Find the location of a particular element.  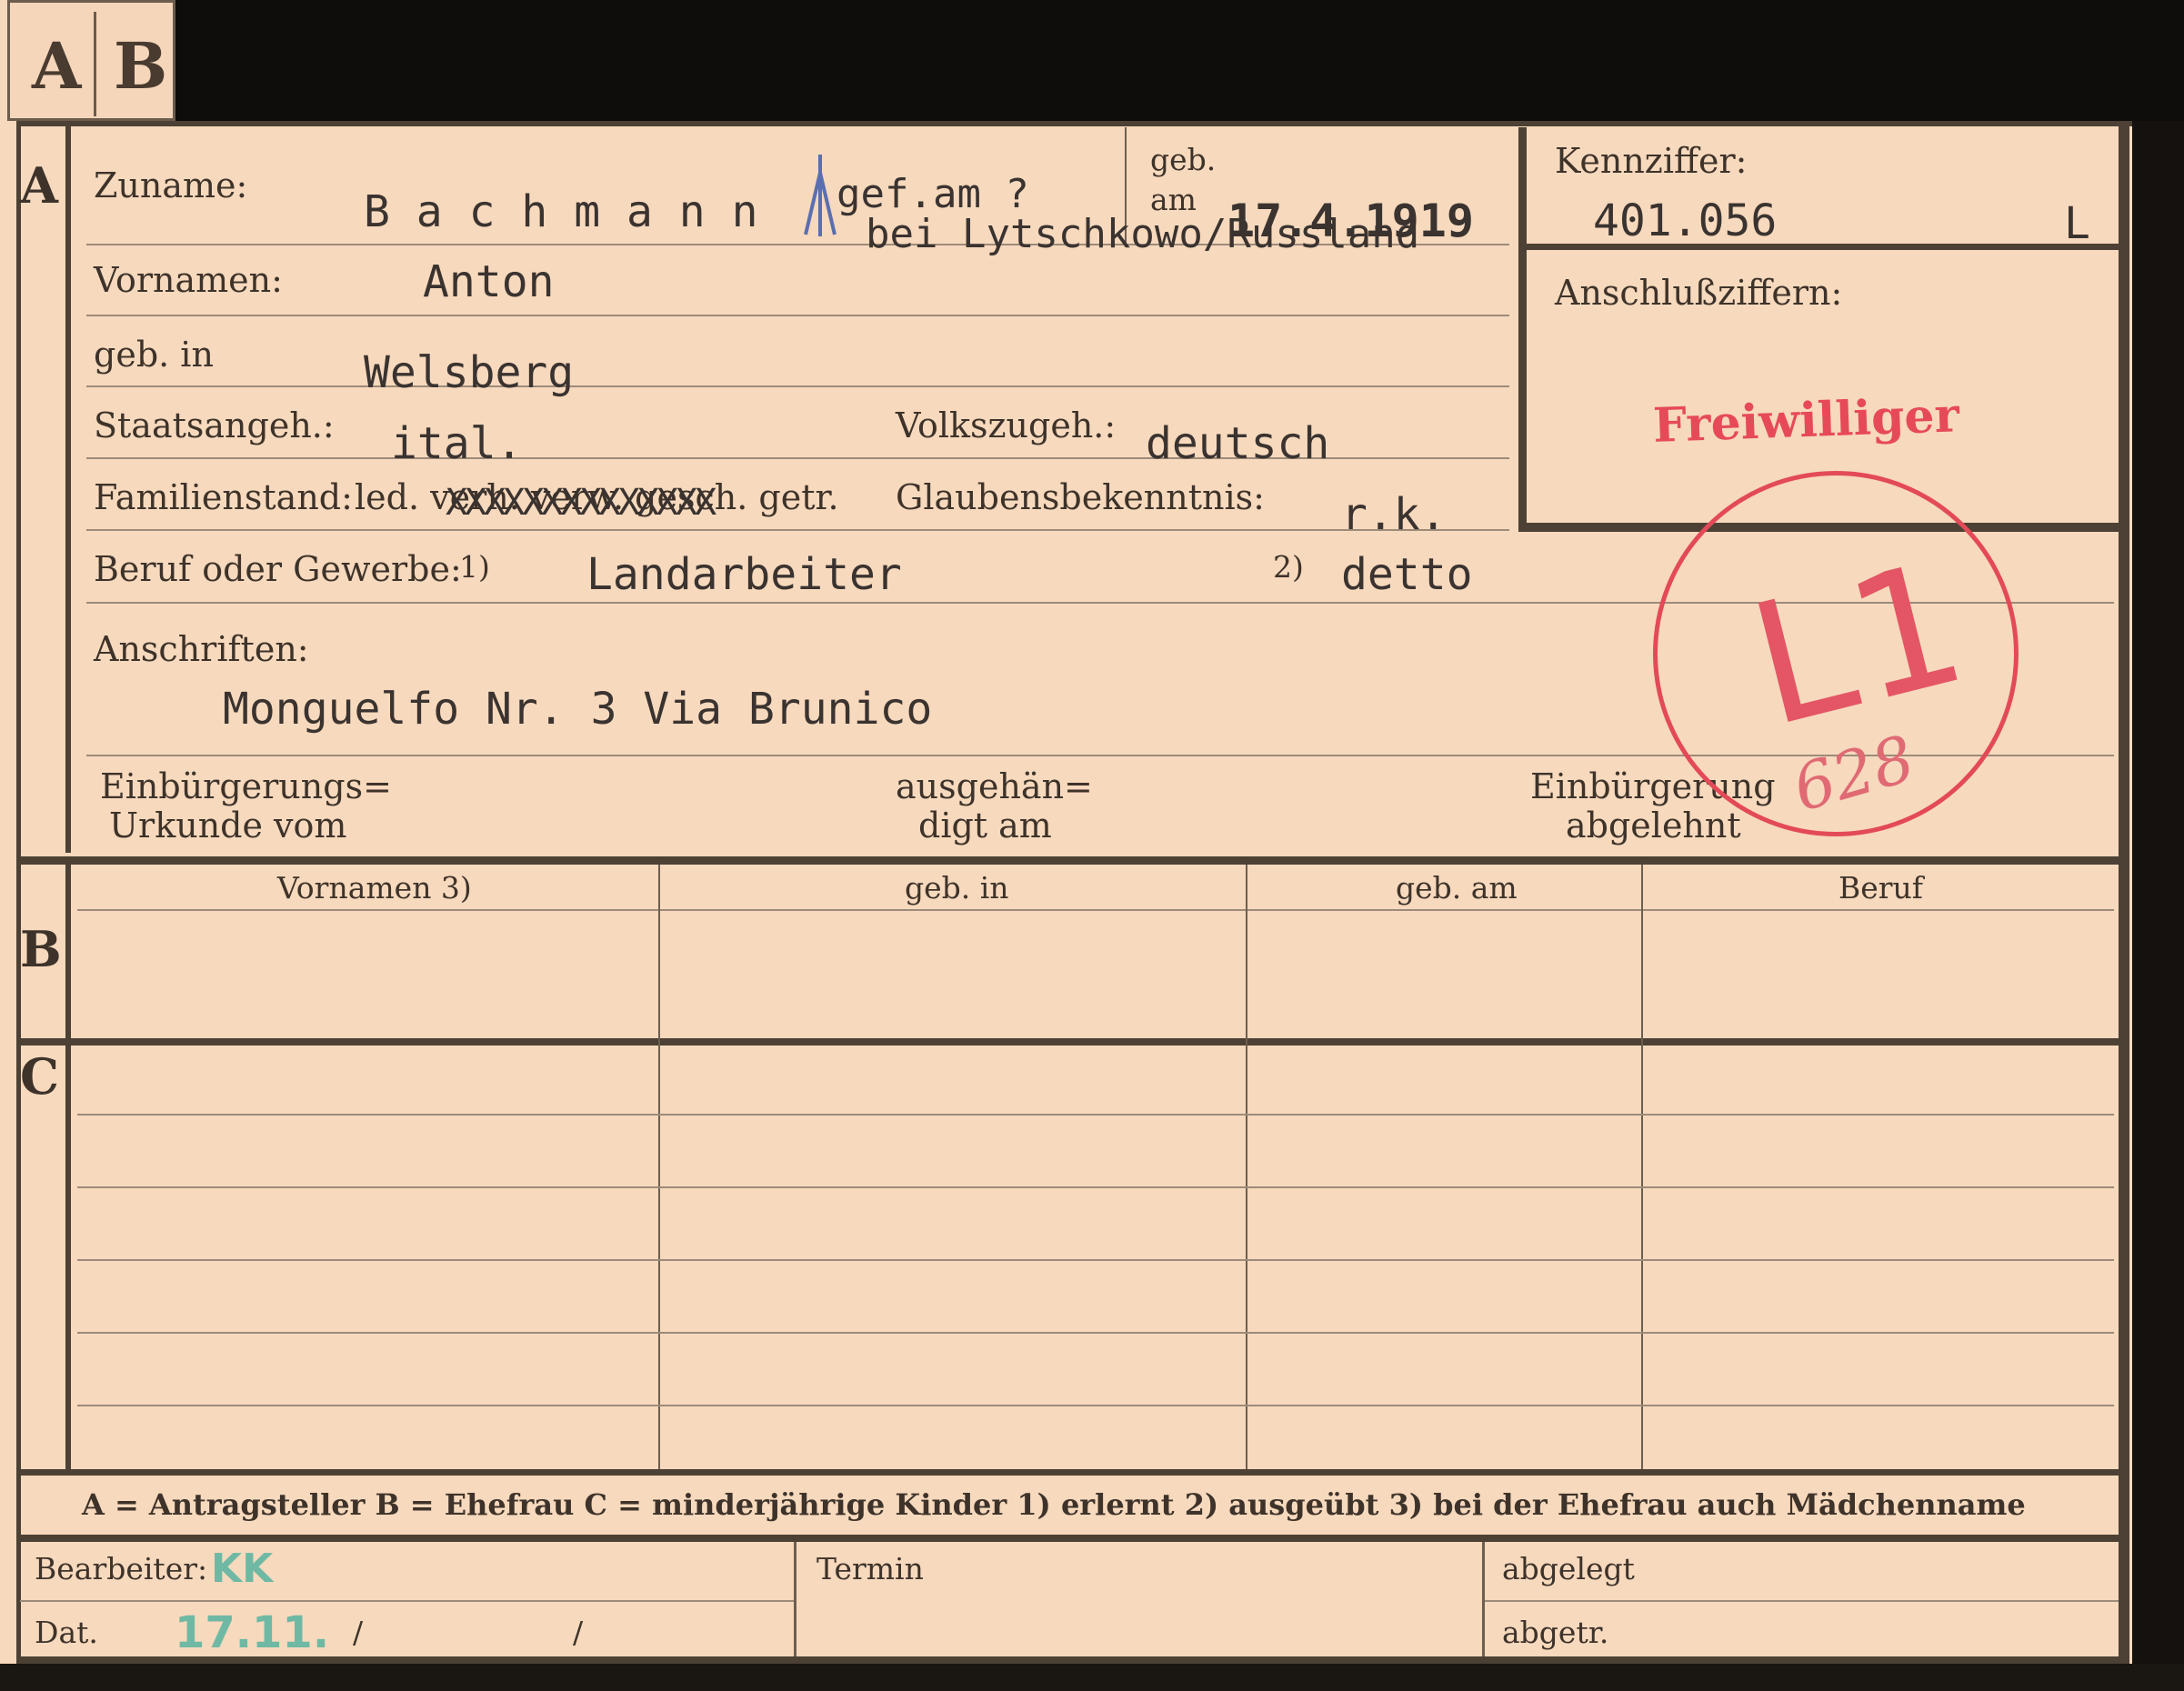

ausgehaendigt-label-l2: digt am is located at coordinates (985, 826).